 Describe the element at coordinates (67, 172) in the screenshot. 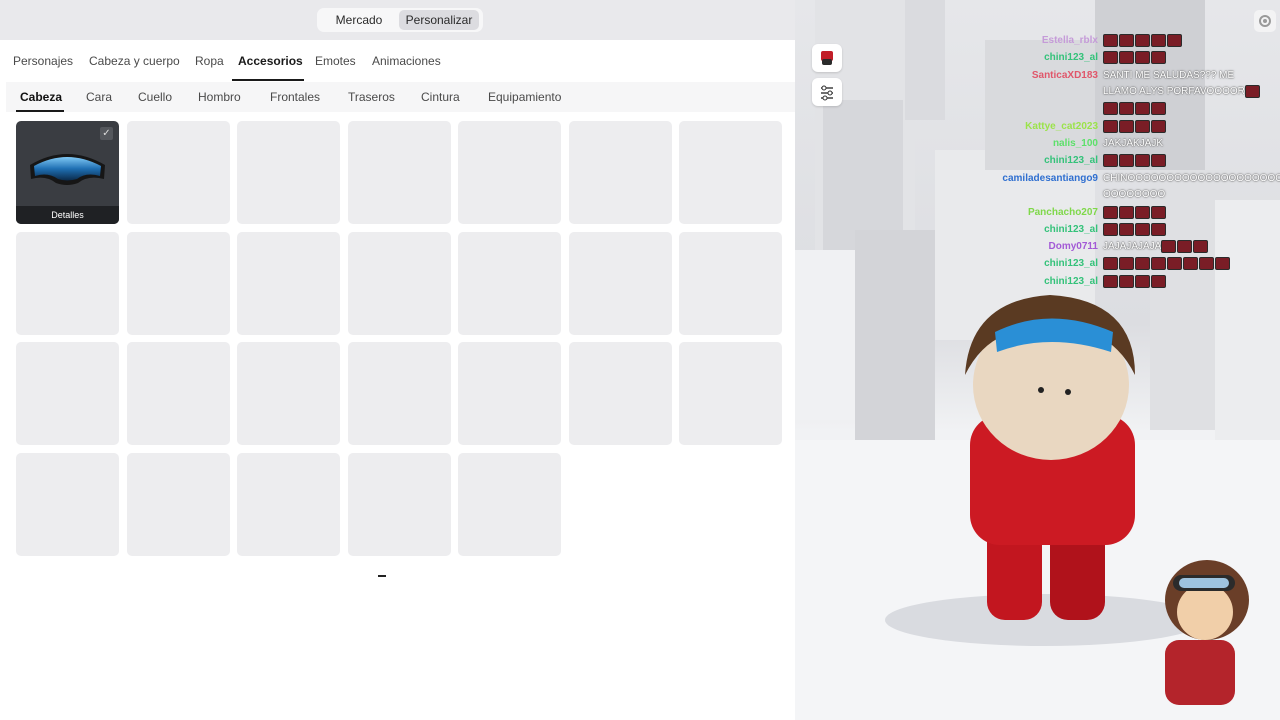

I see `item-card-goggles: ✓ Detalles` at that location.